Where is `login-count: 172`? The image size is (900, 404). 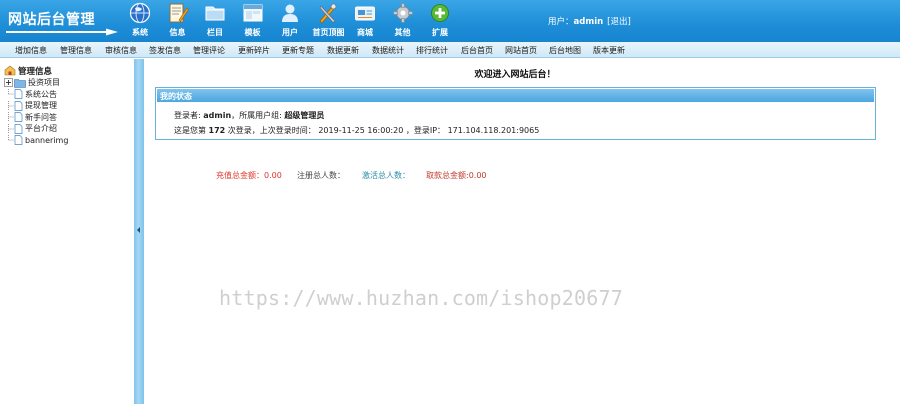 login-count: 172 is located at coordinates (217, 130).